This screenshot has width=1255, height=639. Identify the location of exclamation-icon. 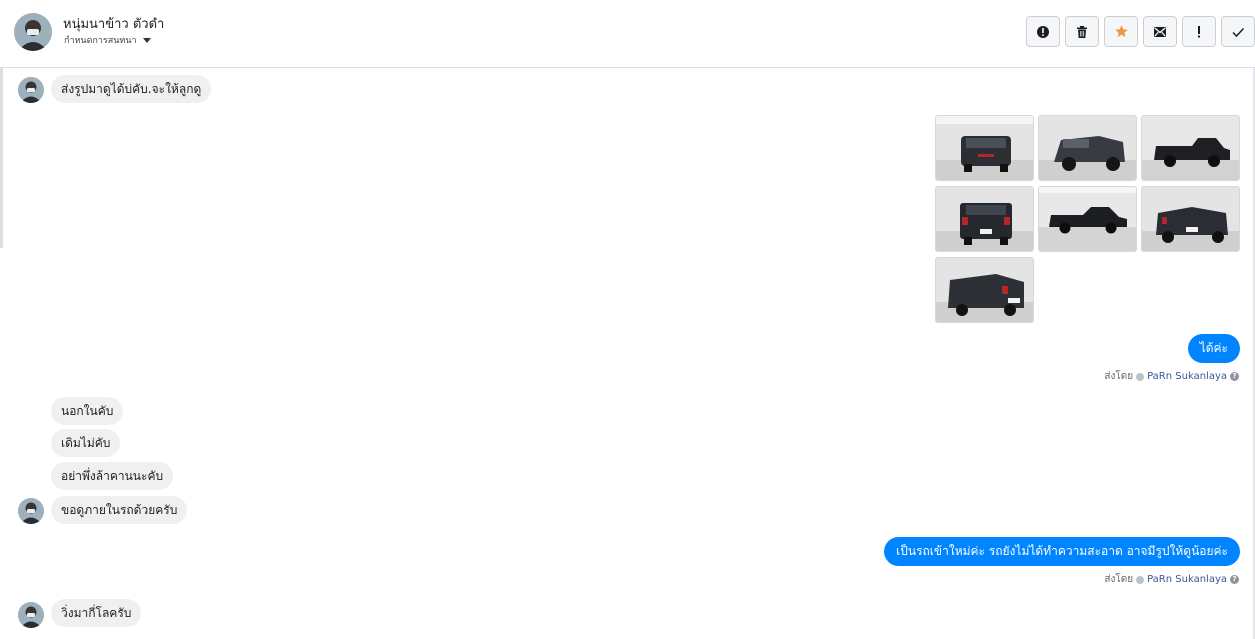
(1199, 31).